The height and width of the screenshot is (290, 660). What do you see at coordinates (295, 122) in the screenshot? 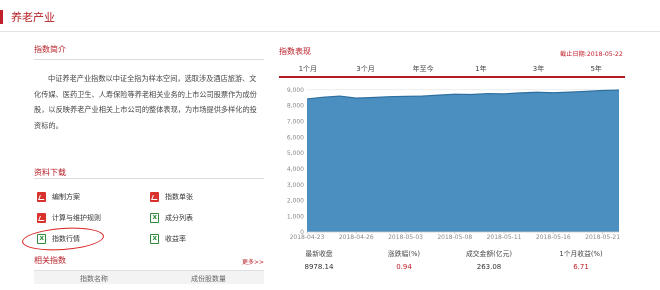
I see `y-tick-label: 7,000` at bounding box center [295, 122].